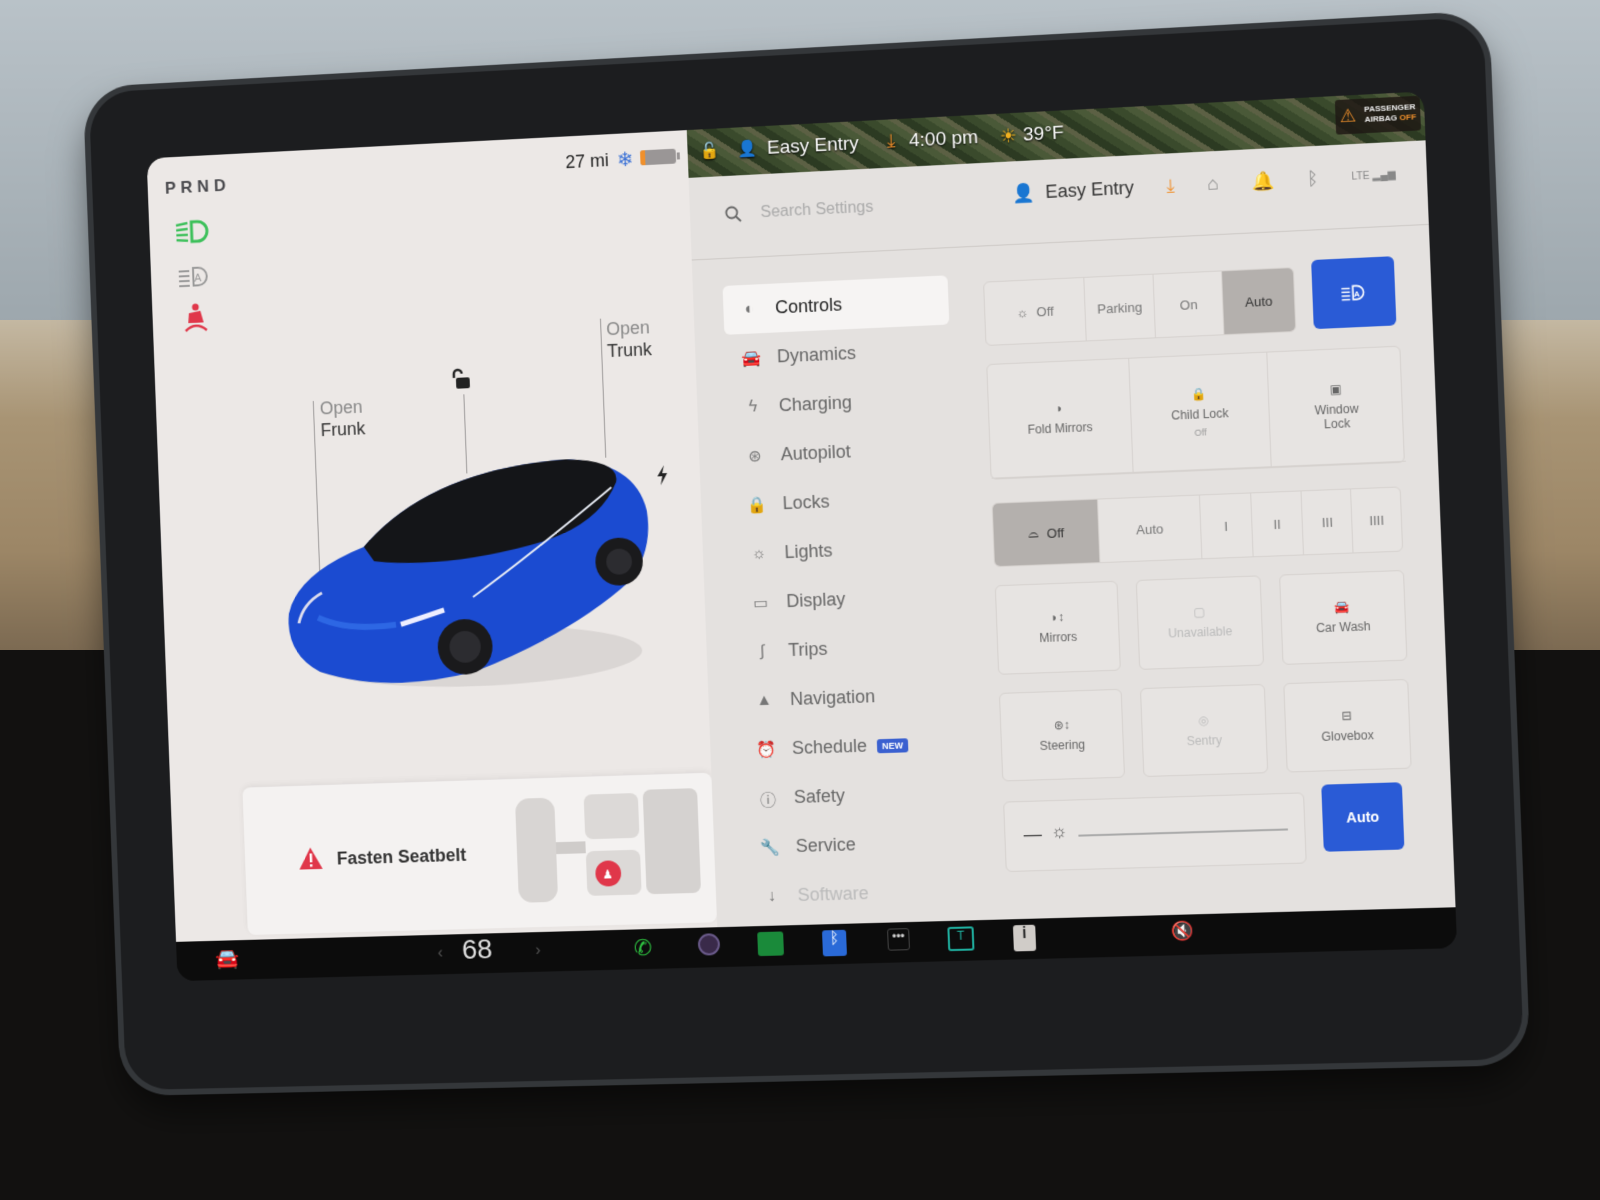 The width and height of the screenshot is (1600, 1200). I want to click on brightness-slider: — ☼, so click(1155, 832).